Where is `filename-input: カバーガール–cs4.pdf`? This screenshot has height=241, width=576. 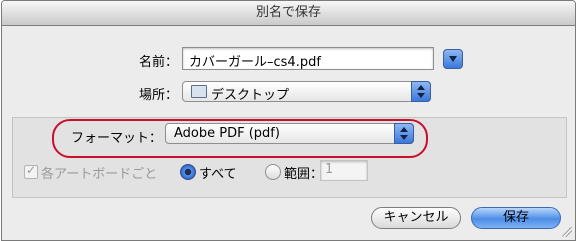 filename-input: カバーガール–cs4.pdf is located at coordinates (308, 58).